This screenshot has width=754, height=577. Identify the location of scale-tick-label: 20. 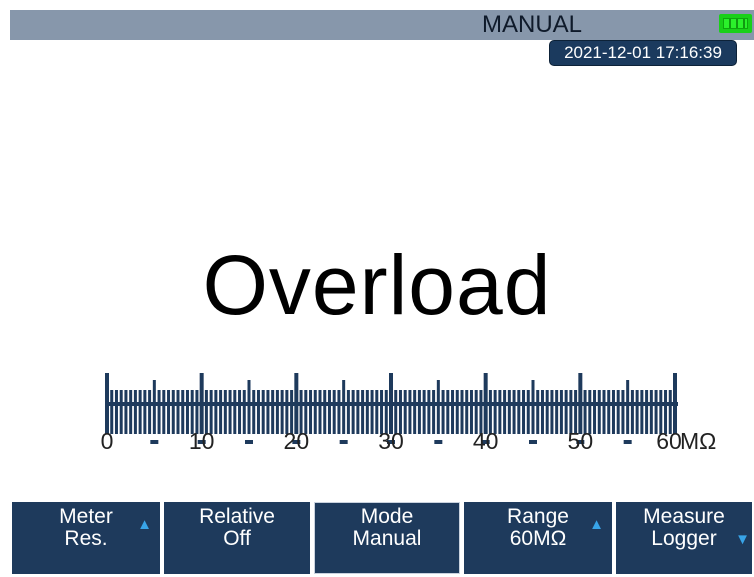
(296, 441).